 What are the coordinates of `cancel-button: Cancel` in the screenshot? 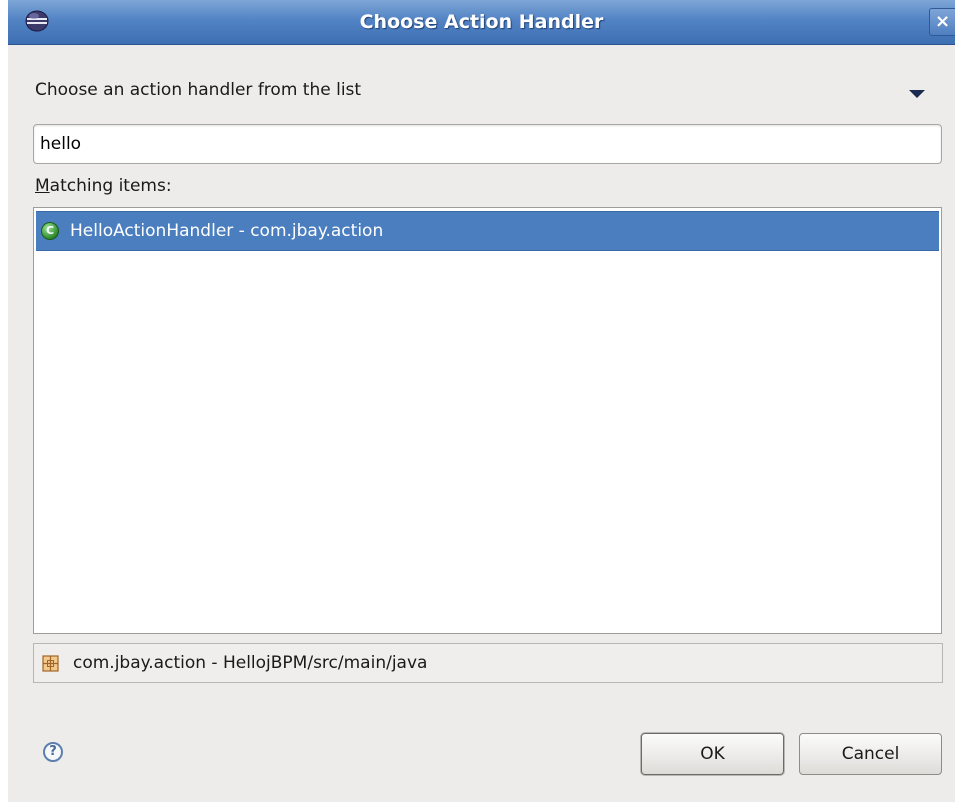 It's located at (870, 754).